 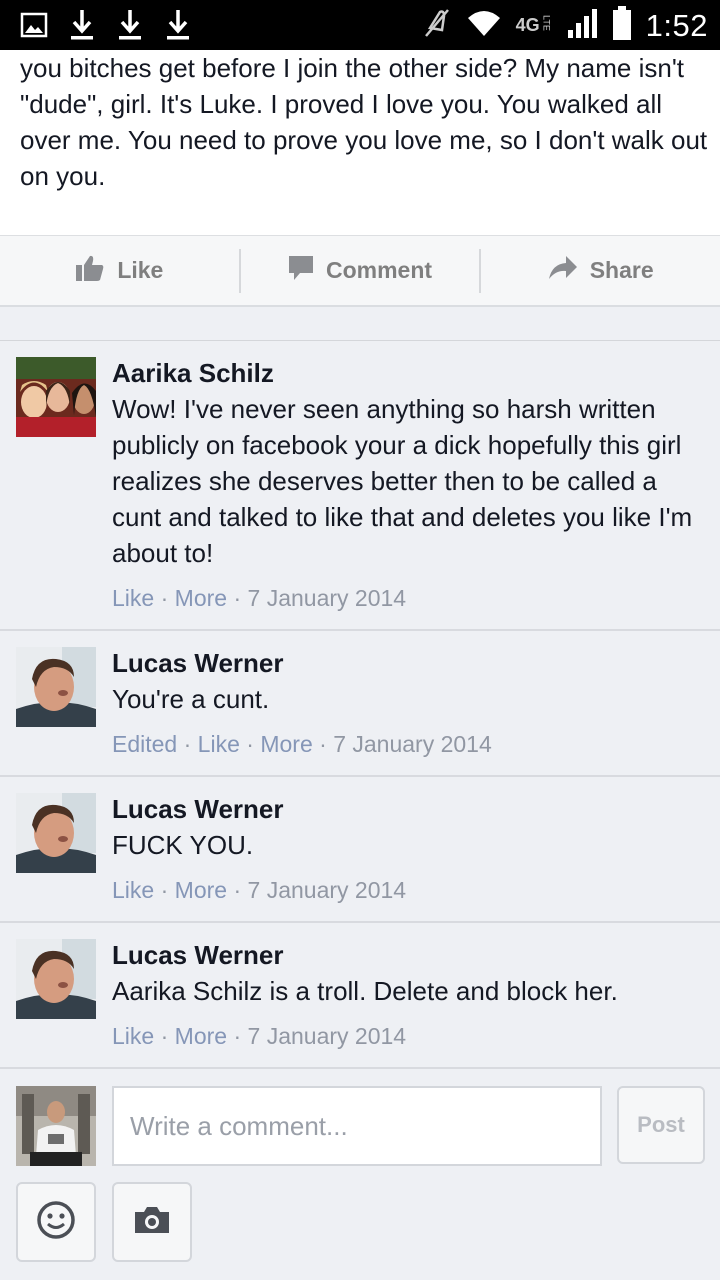 What do you see at coordinates (621, 270) in the screenshot?
I see `share-label: Share` at bounding box center [621, 270].